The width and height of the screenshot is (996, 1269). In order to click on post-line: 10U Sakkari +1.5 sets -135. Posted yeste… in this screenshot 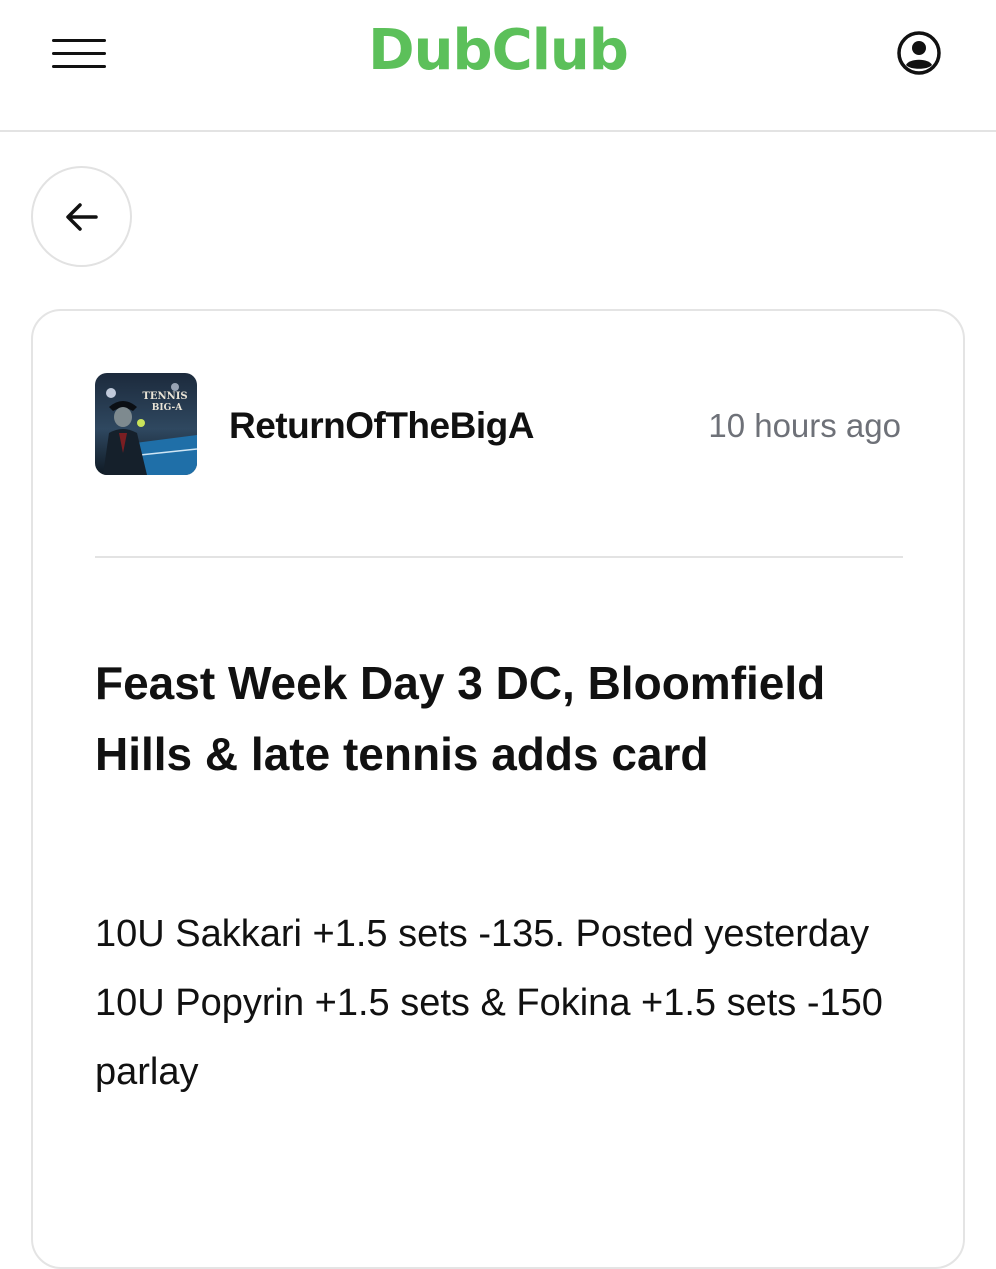, I will do `click(482, 934)`.